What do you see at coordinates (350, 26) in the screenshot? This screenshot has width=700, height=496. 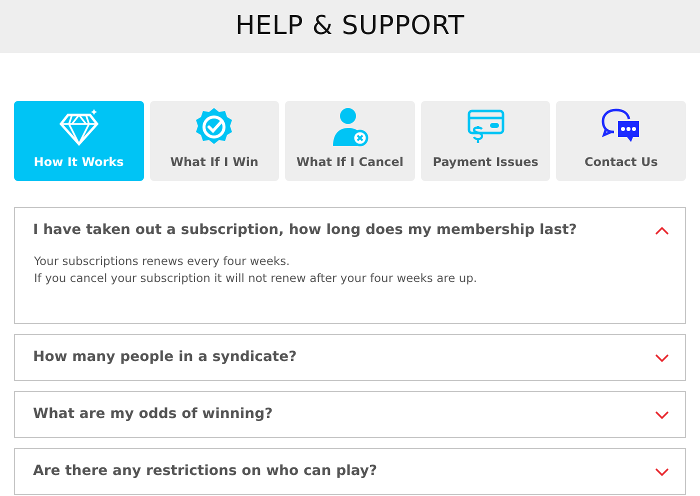 I see `page-title: HELP & SUPPORT` at bounding box center [350, 26].